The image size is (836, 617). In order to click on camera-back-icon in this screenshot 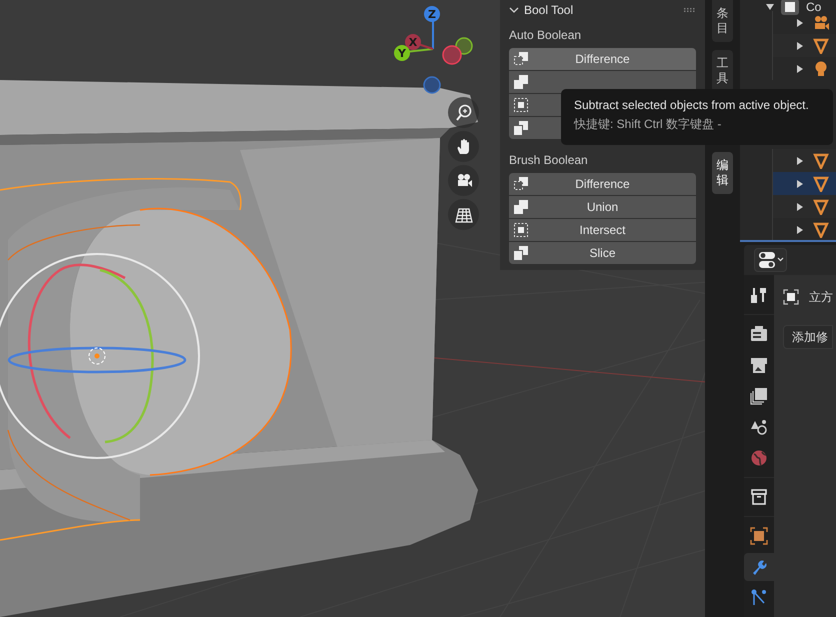, I will do `click(759, 334)`.